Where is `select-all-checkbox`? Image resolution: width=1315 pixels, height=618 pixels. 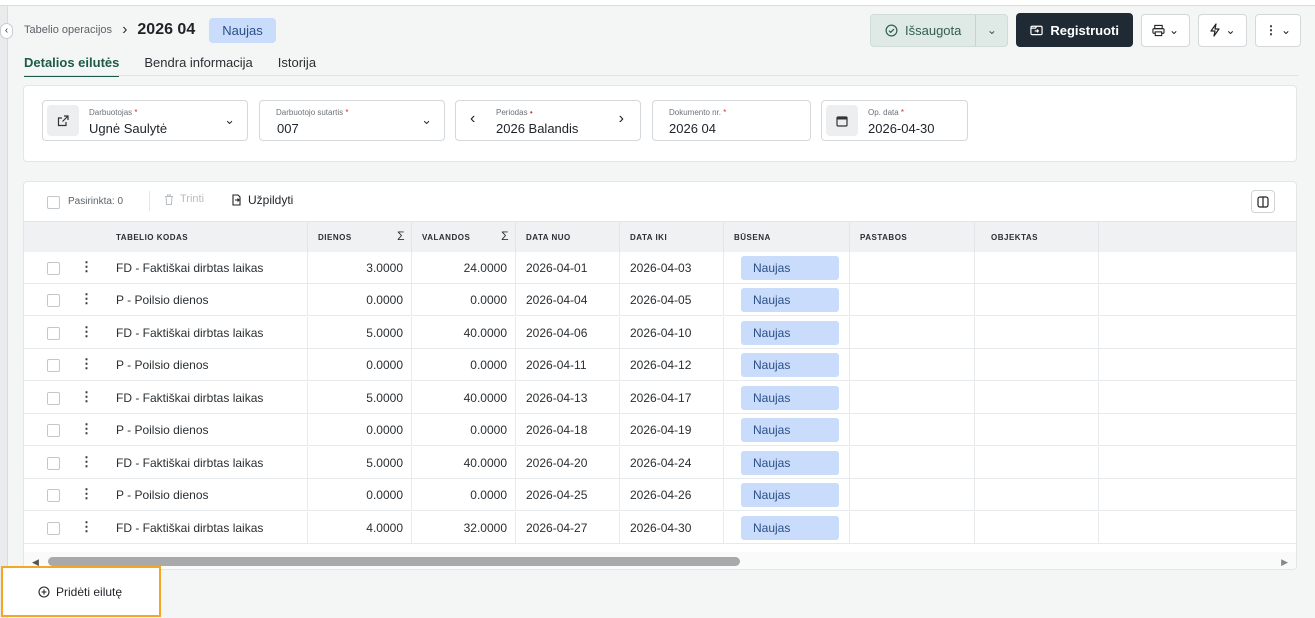 select-all-checkbox is located at coordinates (53, 202).